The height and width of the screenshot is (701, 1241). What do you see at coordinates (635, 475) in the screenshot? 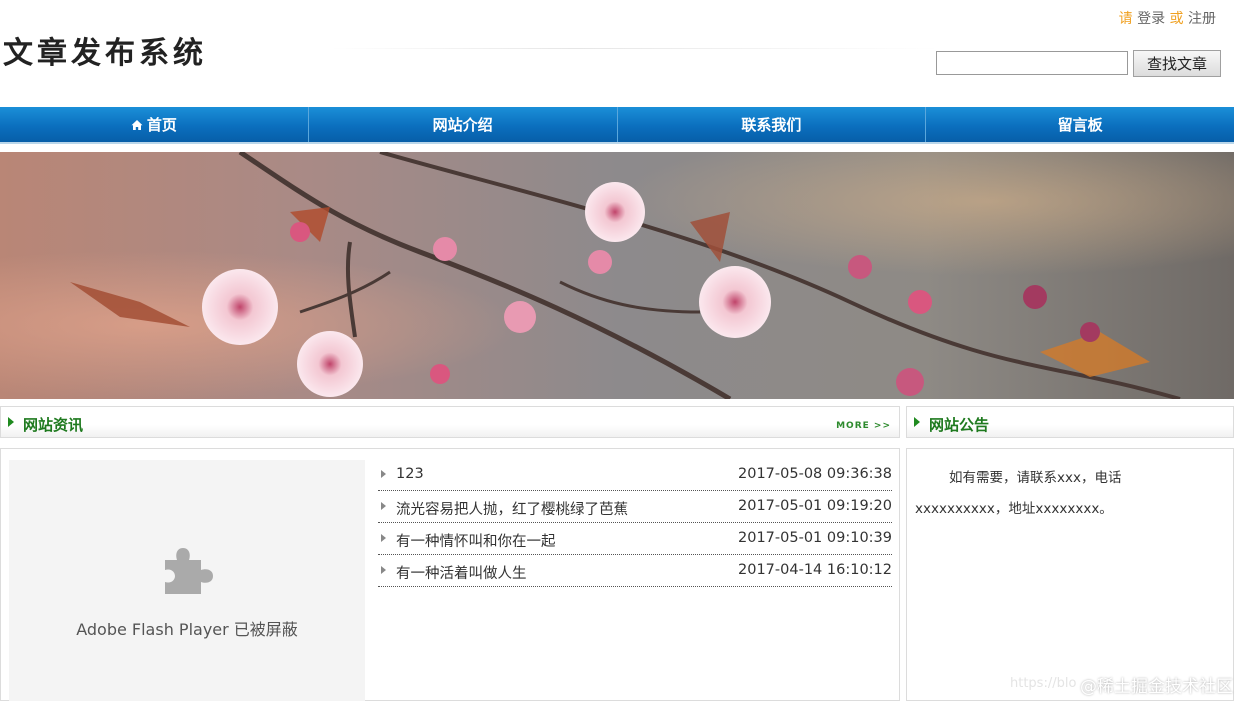
I see `news-item: 123 2017-05-08 09:36:38` at bounding box center [635, 475].